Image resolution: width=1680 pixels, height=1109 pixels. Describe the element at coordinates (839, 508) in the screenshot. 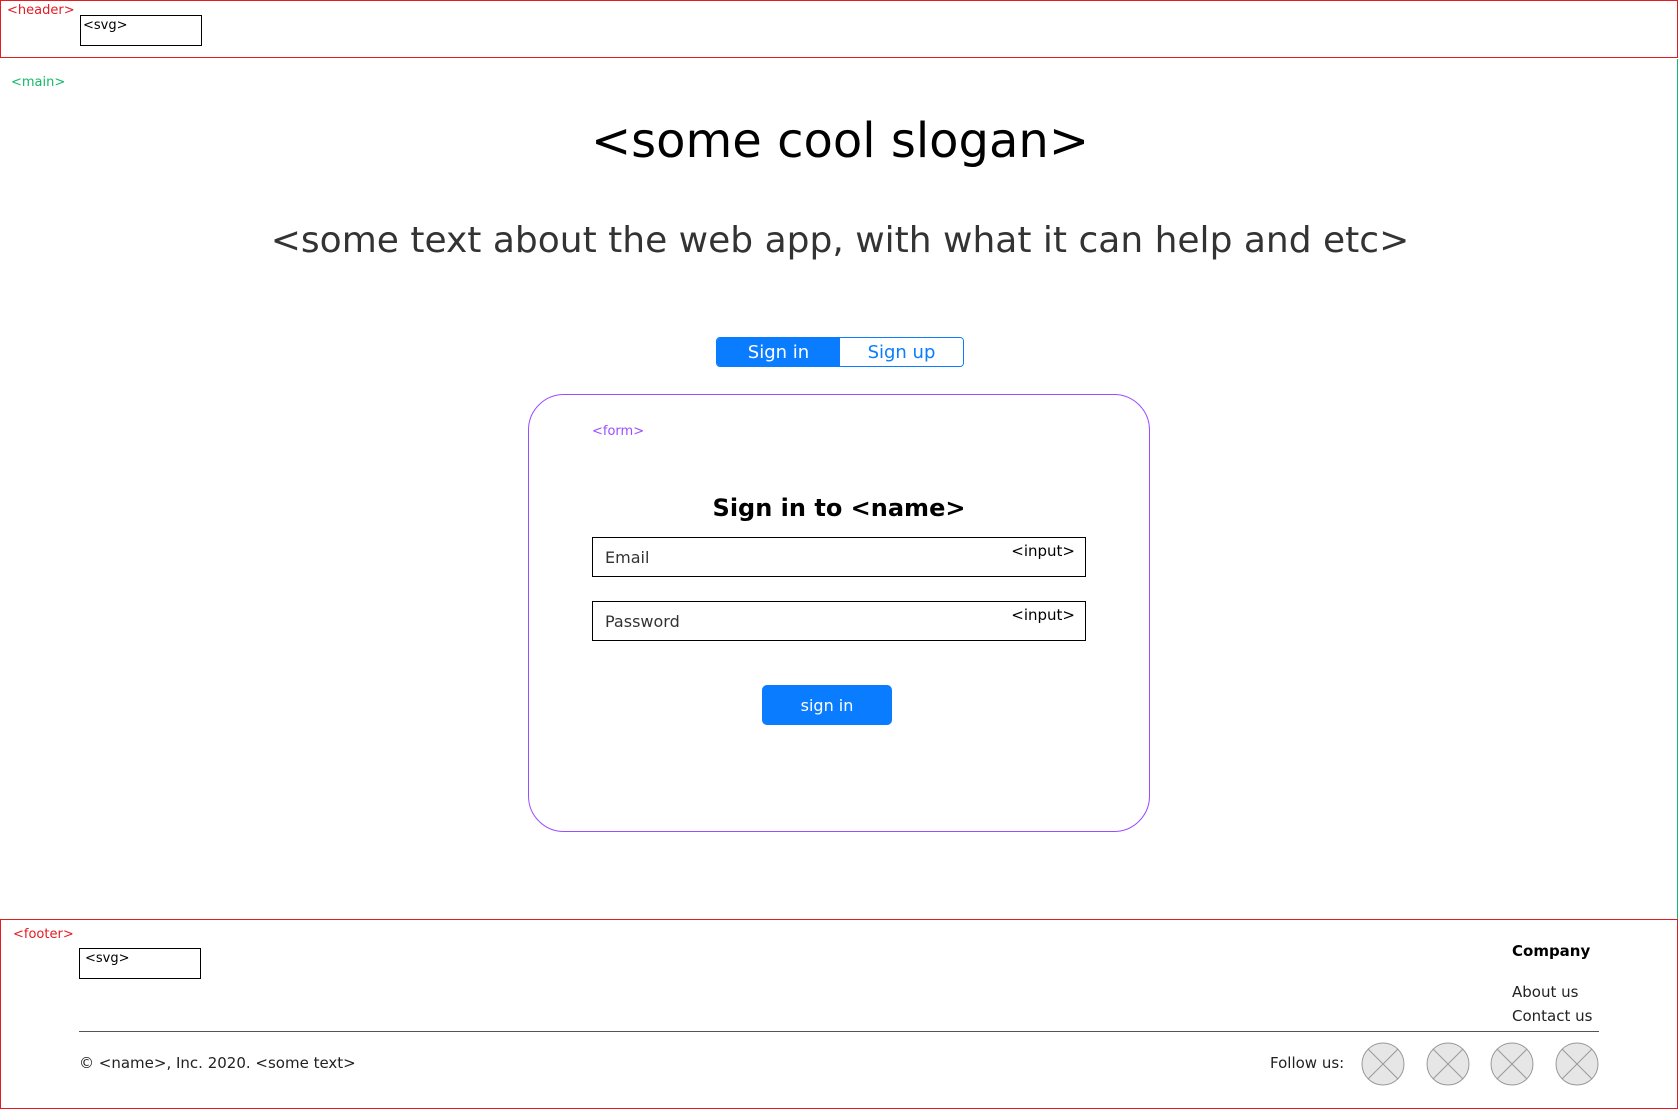

I see `form-title: Sign in to <name>` at that location.